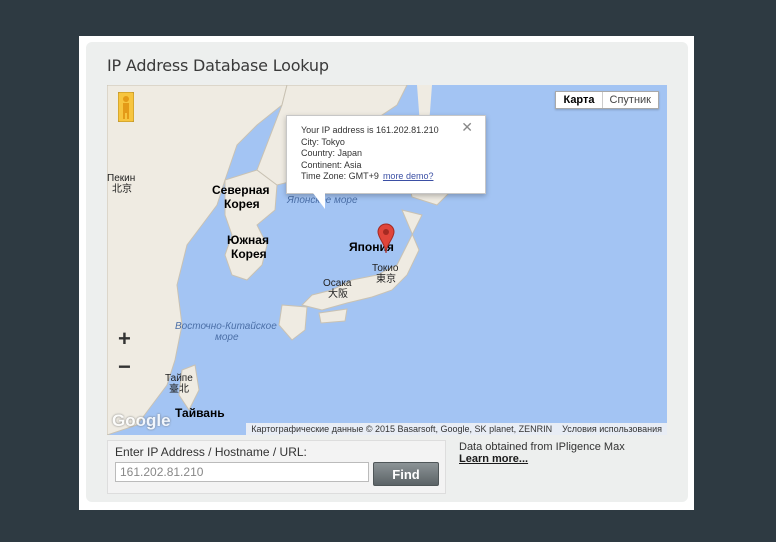 The width and height of the screenshot is (776, 542). What do you see at coordinates (332, 153) in the screenshot?
I see `info-country: Country: Japan` at bounding box center [332, 153].